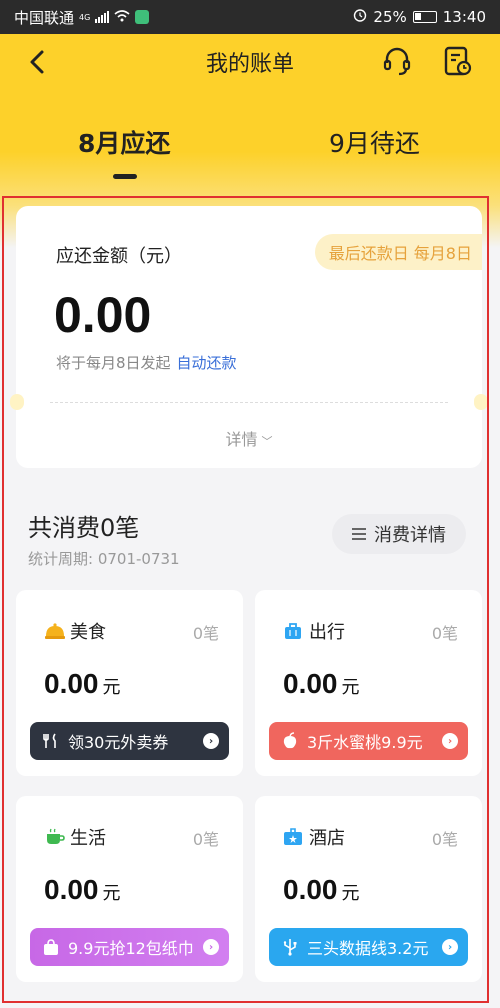  I want to click on category-card-hotel: 酒店 0笔 0.00 元 三头数据线3.2元 ›, so click(368, 889).